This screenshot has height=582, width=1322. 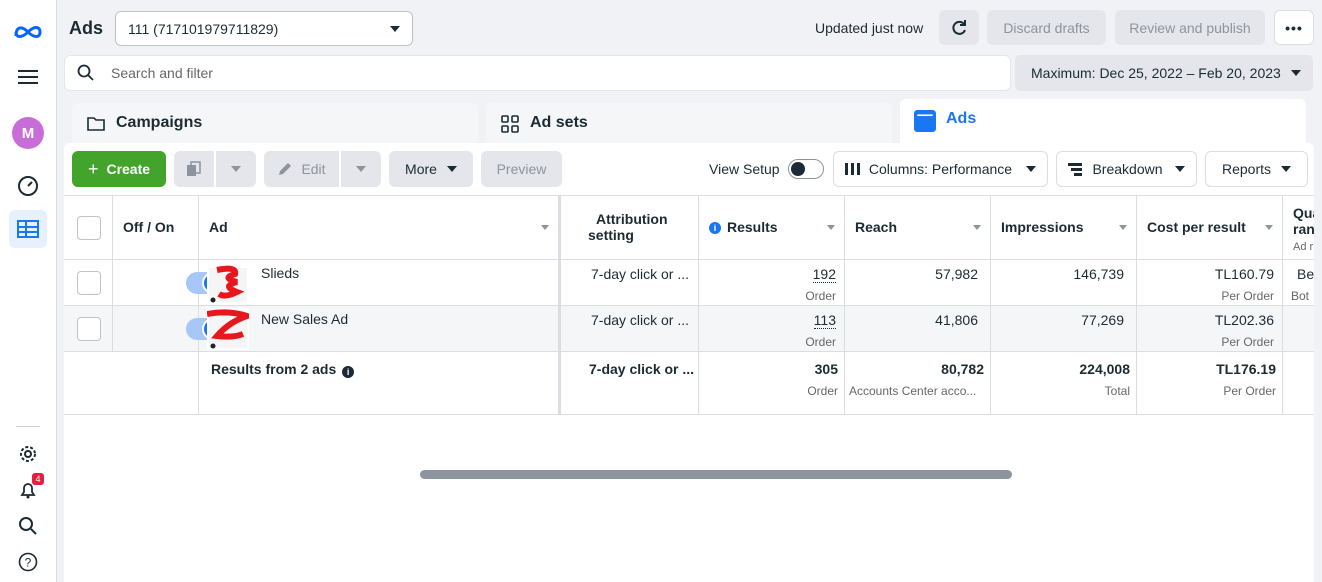 I want to click on row-select-cell, so click(x=88, y=328).